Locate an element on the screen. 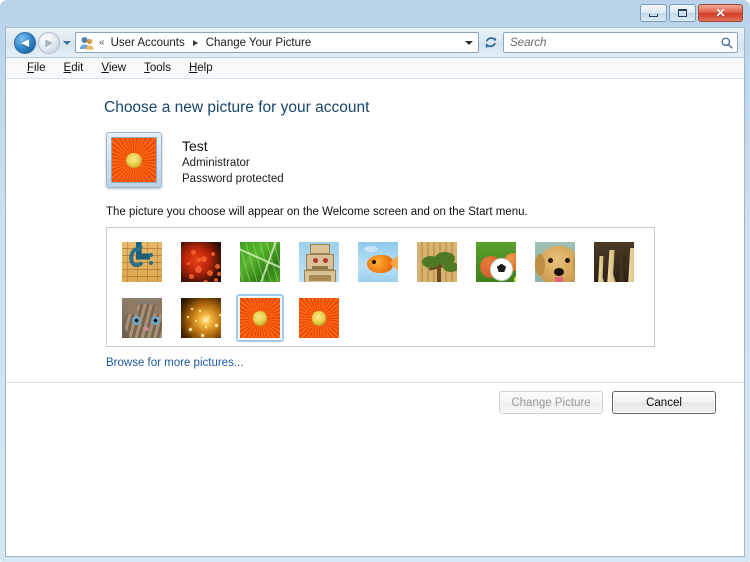 The width and height of the screenshot is (750, 562). breadcrumb-change-your-picture: Change Your Picture is located at coordinates (259, 43).